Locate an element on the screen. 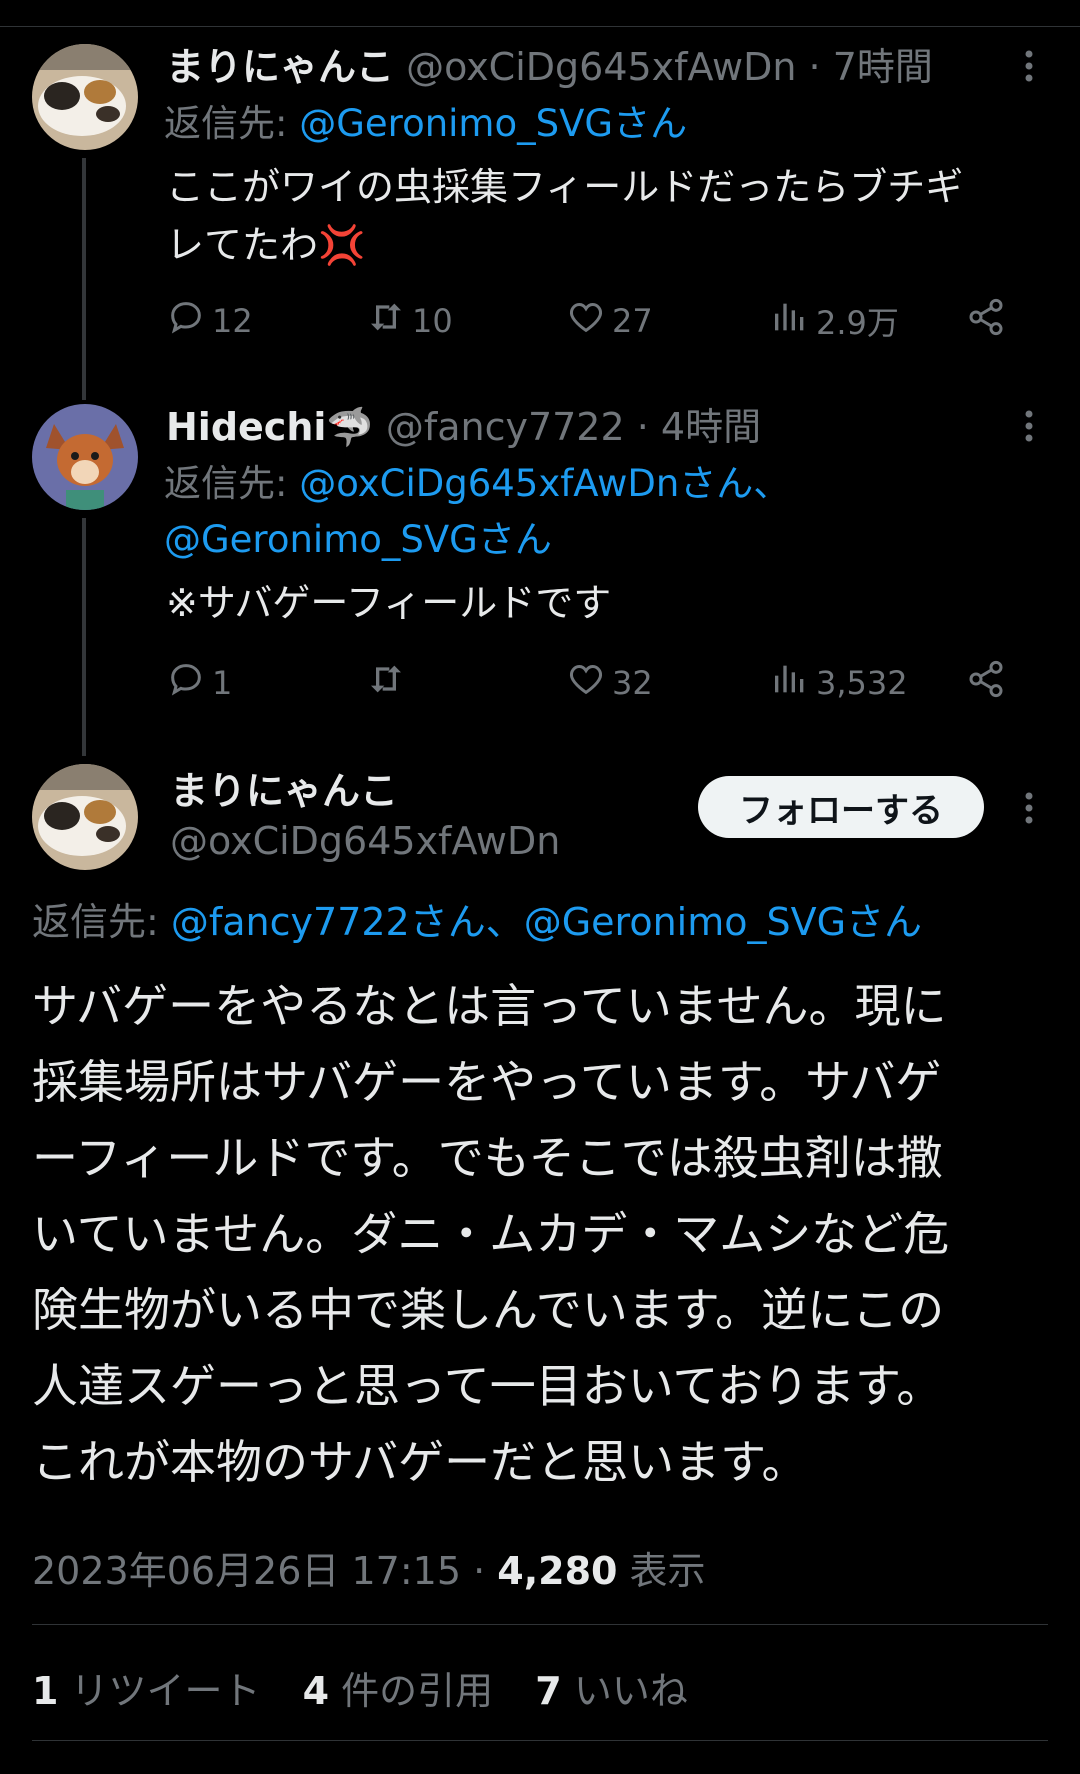 This screenshot has width=1080, height=1774. likes-label: いいね is located at coordinates (624, 1691).